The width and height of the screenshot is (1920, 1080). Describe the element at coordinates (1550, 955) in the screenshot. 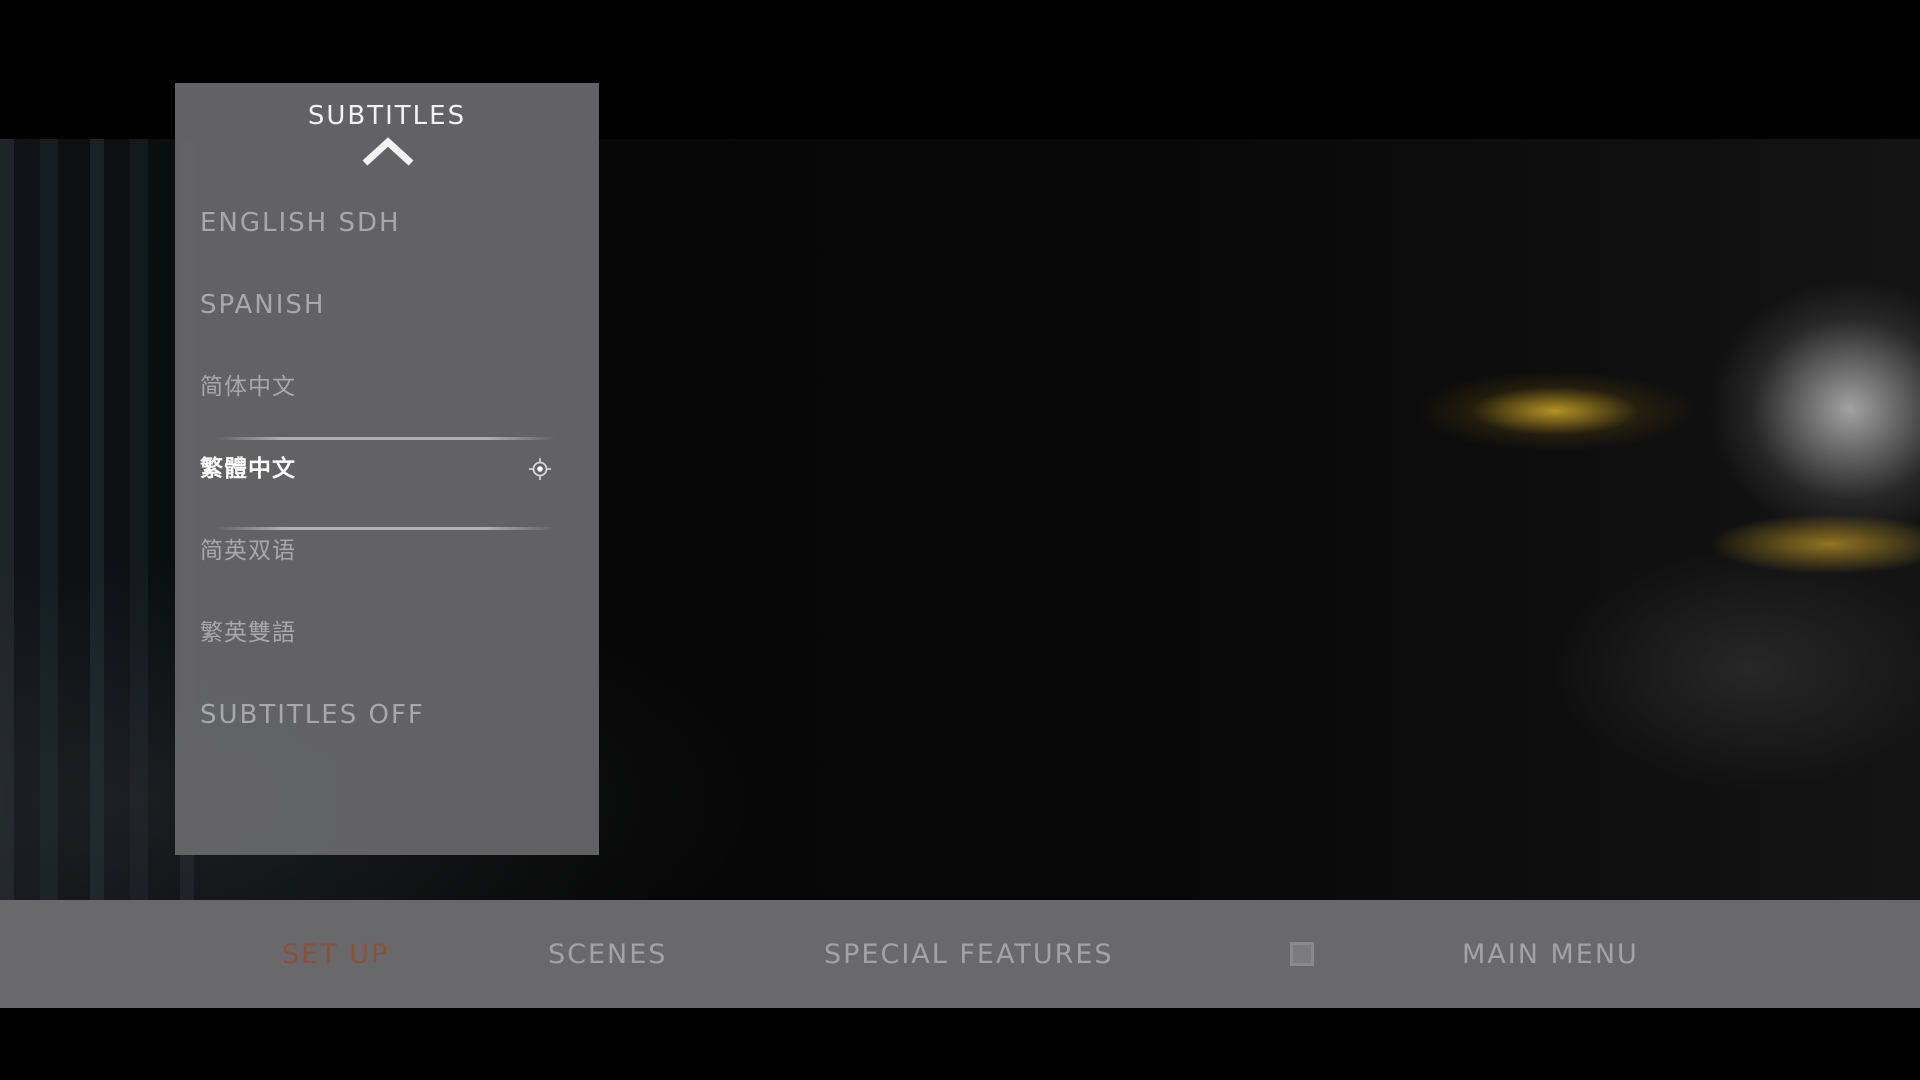

I see `nav-main-menu: MAIN MENU` at that location.